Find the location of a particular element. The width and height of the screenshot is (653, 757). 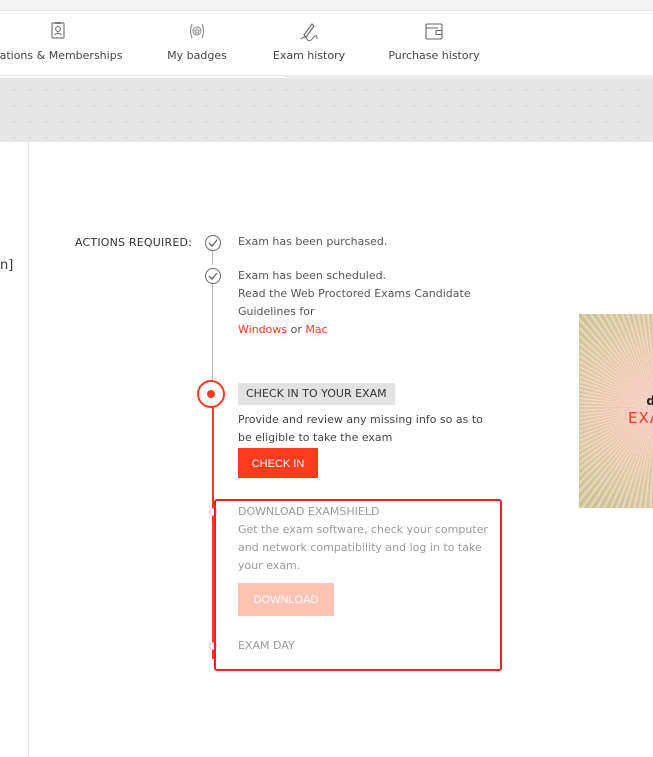

tab-purchase-history: Purchase history is located at coordinates (434, 43).